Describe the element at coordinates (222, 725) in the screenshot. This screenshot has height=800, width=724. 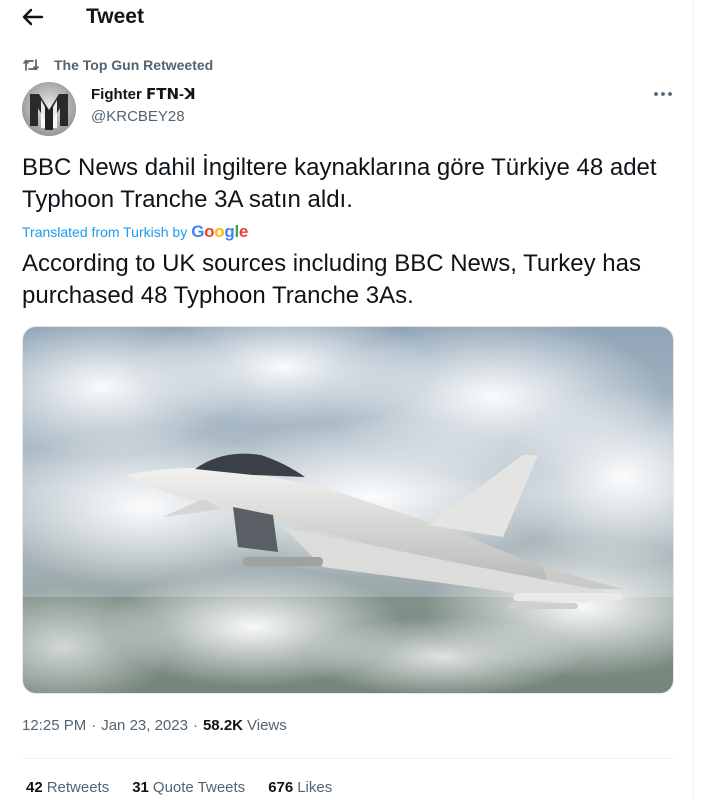
I see `views-count: 58.2K` at that location.